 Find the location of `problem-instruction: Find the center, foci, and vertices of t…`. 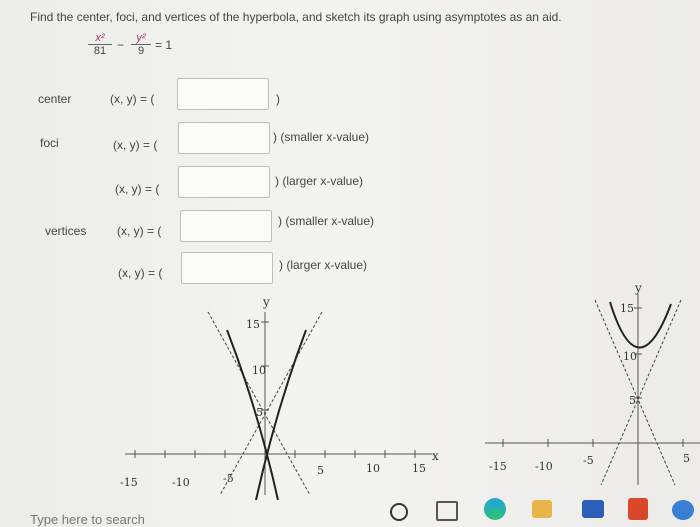

problem-instruction: Find the center, foci, and vertices of t… is located at coordinates (296, 17).